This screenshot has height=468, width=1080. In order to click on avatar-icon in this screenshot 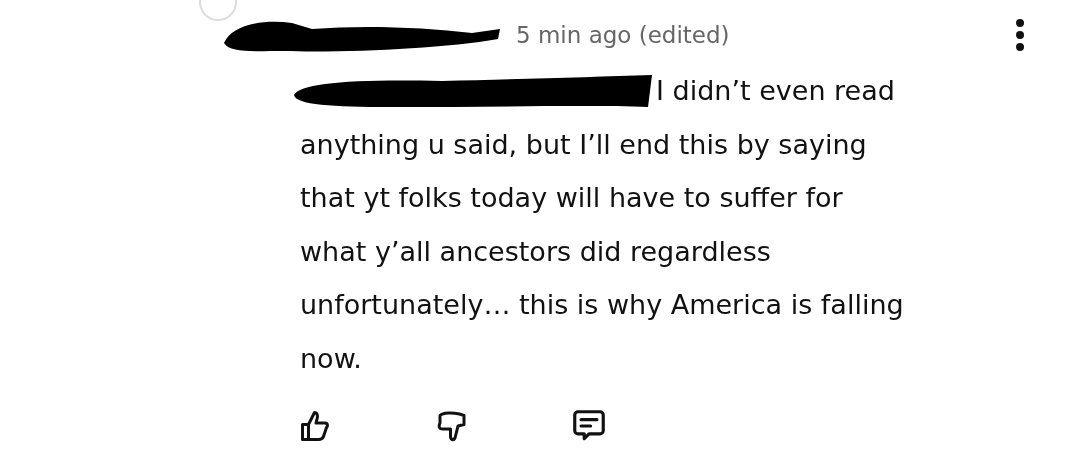, I will do `click(218, 11)`.